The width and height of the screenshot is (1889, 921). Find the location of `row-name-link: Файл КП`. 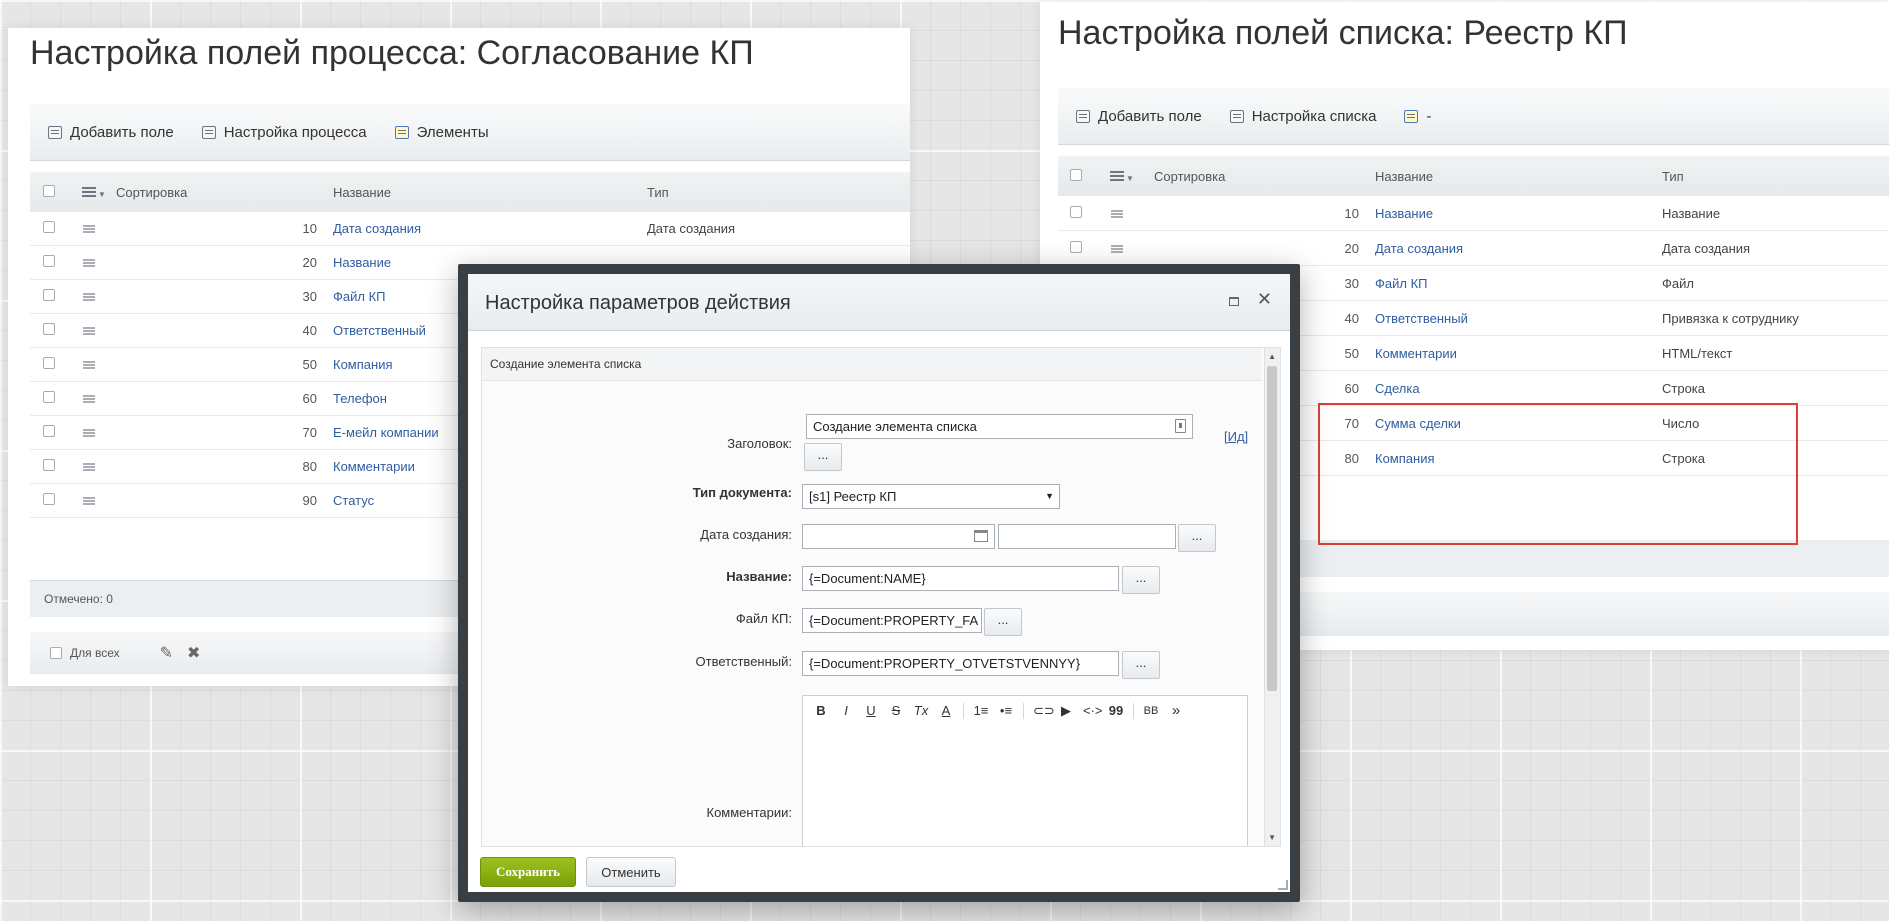

row-name-link: Файл КП is located at coordinates (1518, 283).